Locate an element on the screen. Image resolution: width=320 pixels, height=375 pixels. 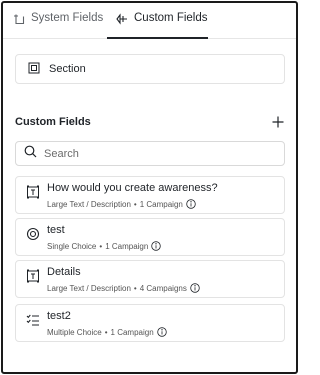
search-box is located at coordinates (150, 153).